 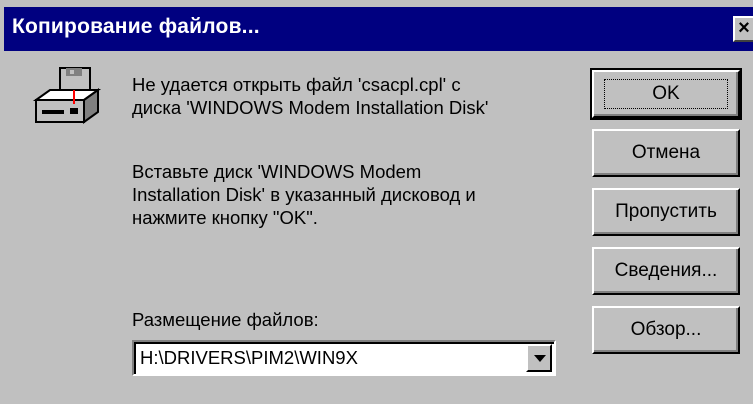 I want to click on title-bar: Копирование файлов... ×, so click(x=378, y=29).